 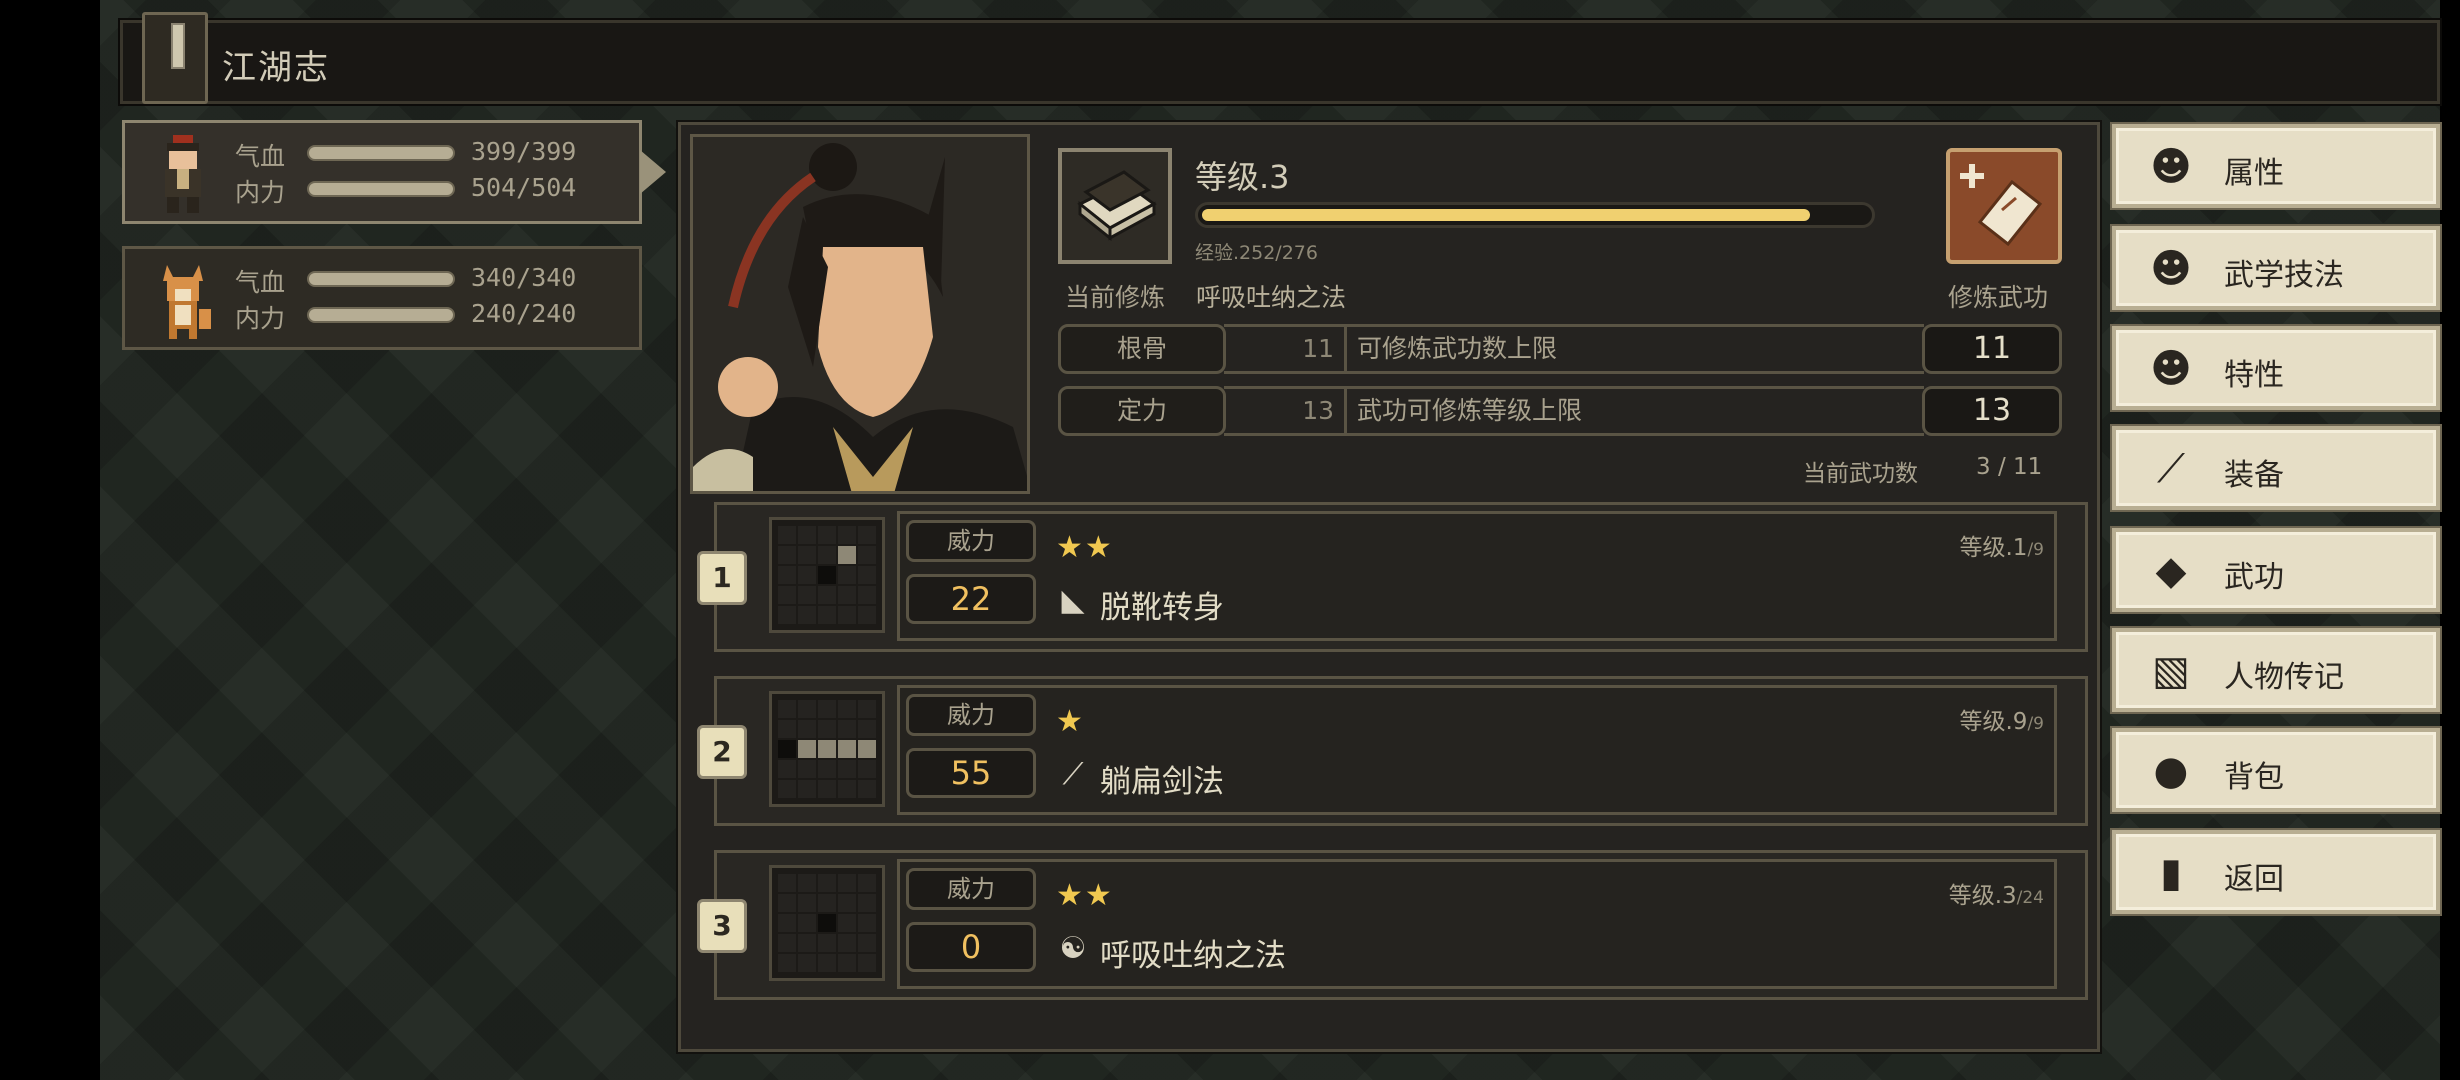 I want to click on power-value: 22, so click(x=971, y=599).